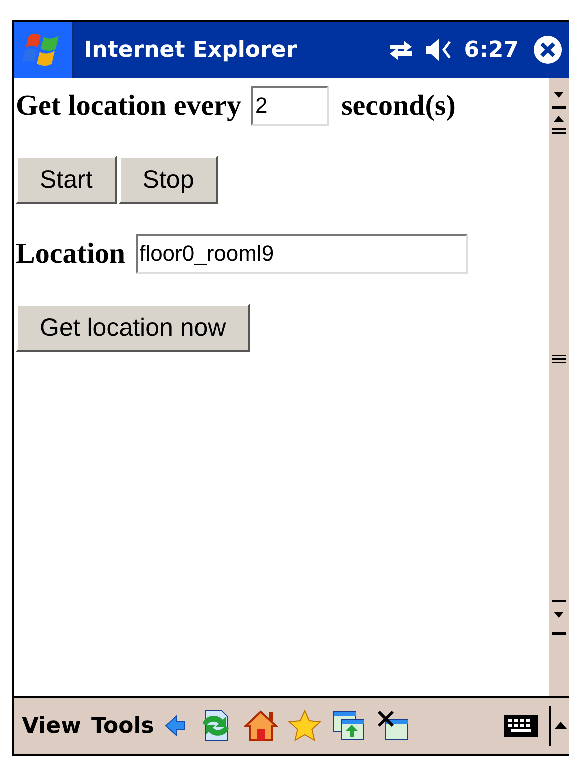  Describe the element at coordinates (290, 106) in the screenshot. I see `interval-field: 2` at that location.